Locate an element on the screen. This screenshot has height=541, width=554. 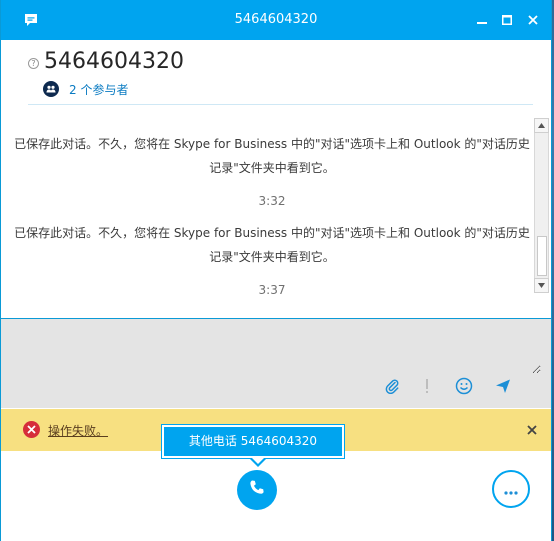
maximize-button is located at coordinates (507, 20).